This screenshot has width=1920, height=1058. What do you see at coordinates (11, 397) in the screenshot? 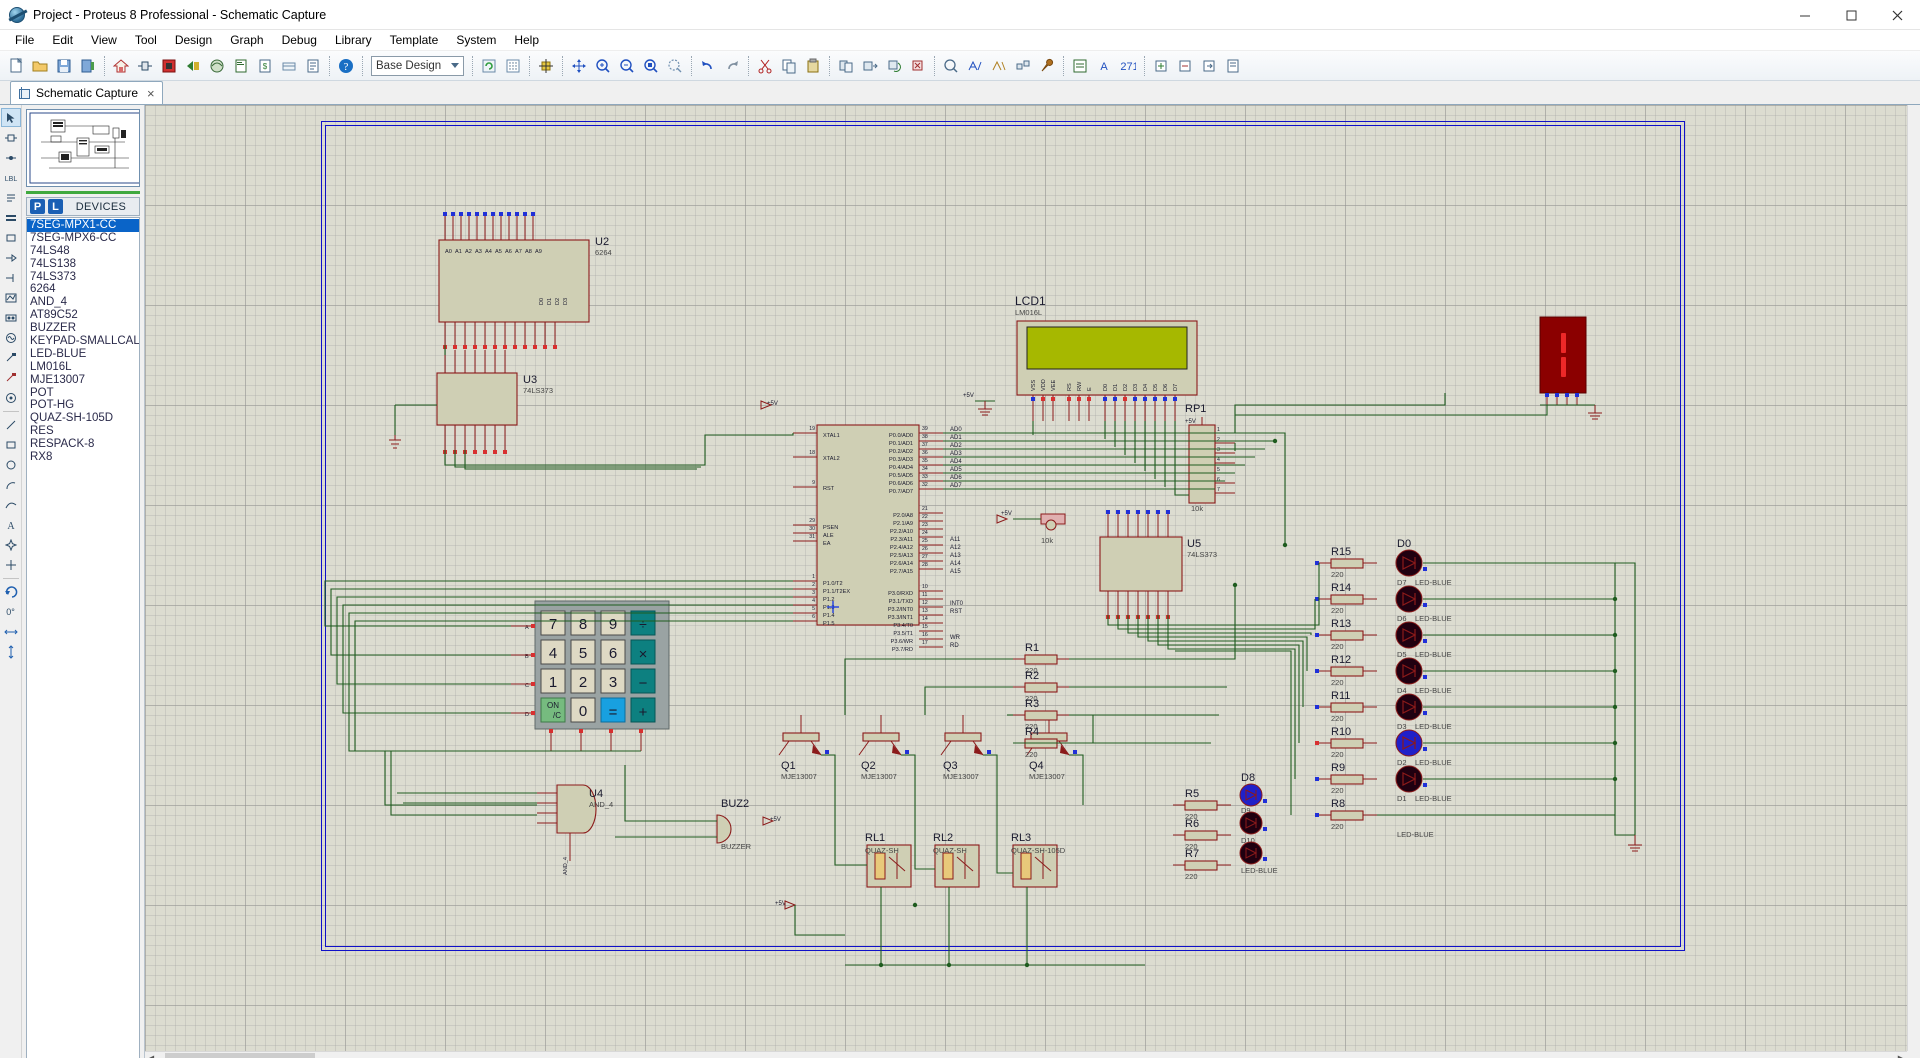
I see `virtual-instrument-mode-button` at bounding box center [11, 397].